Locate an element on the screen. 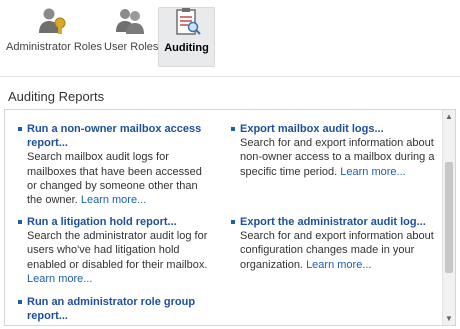 This screenshot has width=460, height=329. administrator-roles-button: Administrator Roles is located at coordinates (54, 37).